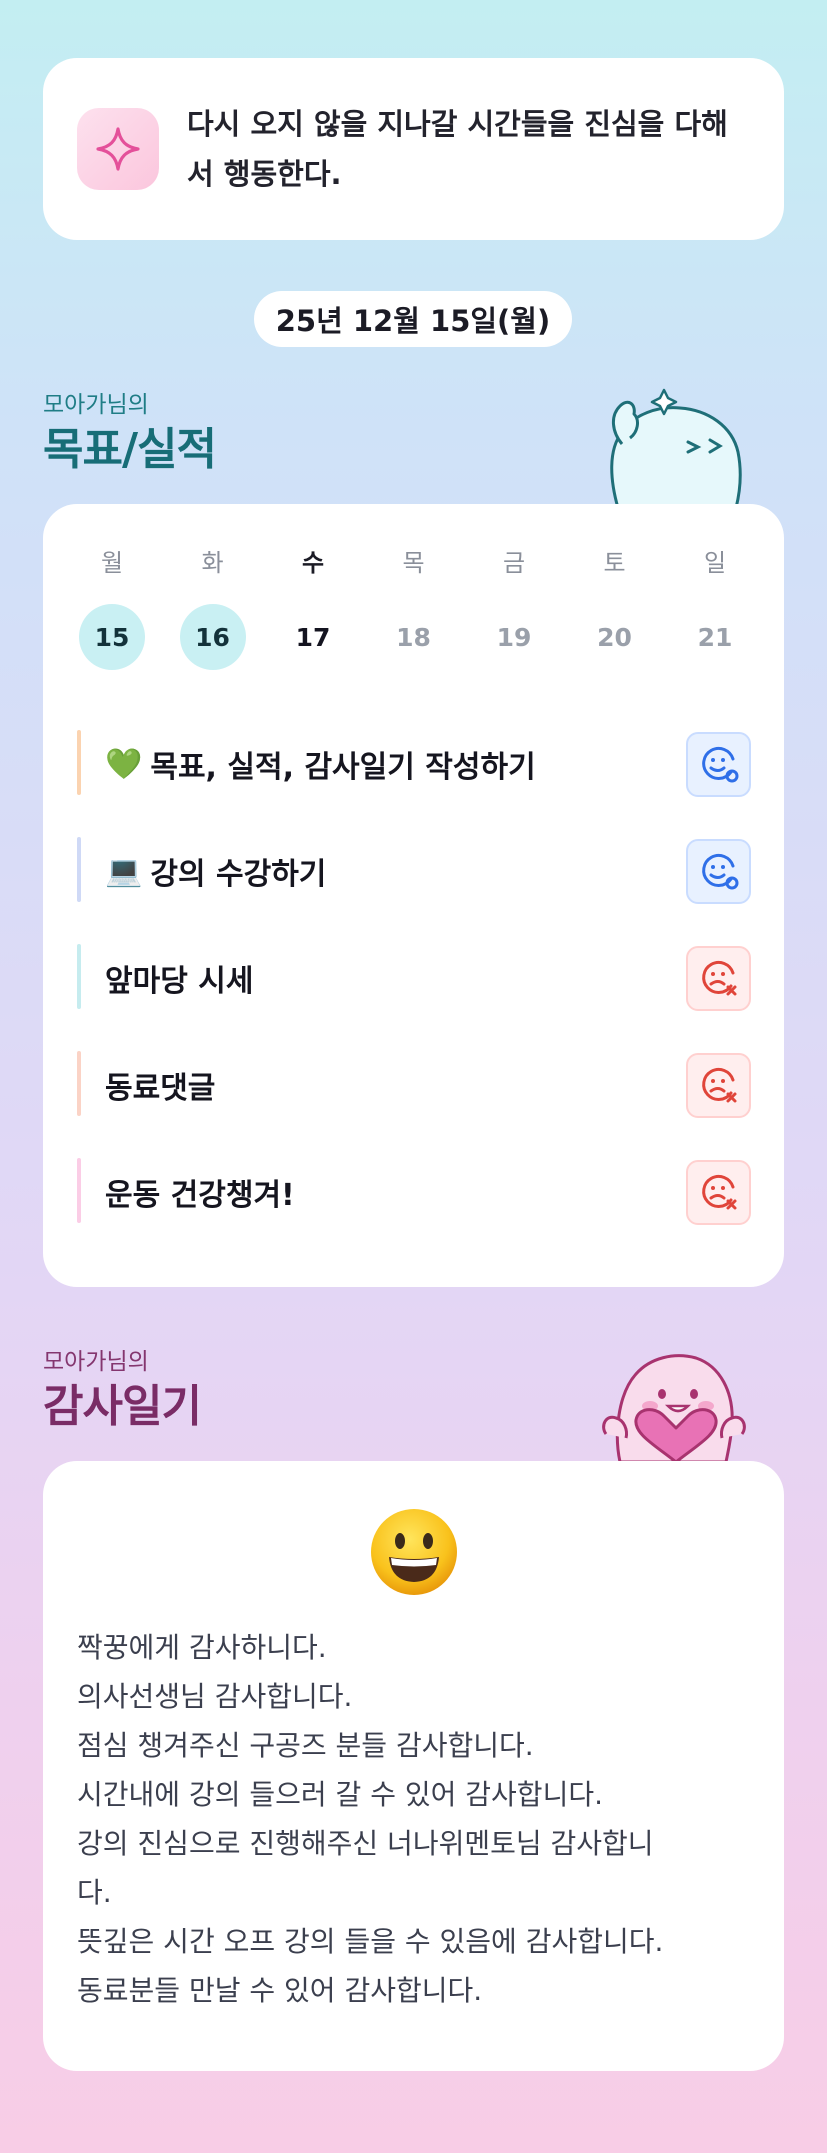  I want to click on day-name: 토, so click(614, 563).